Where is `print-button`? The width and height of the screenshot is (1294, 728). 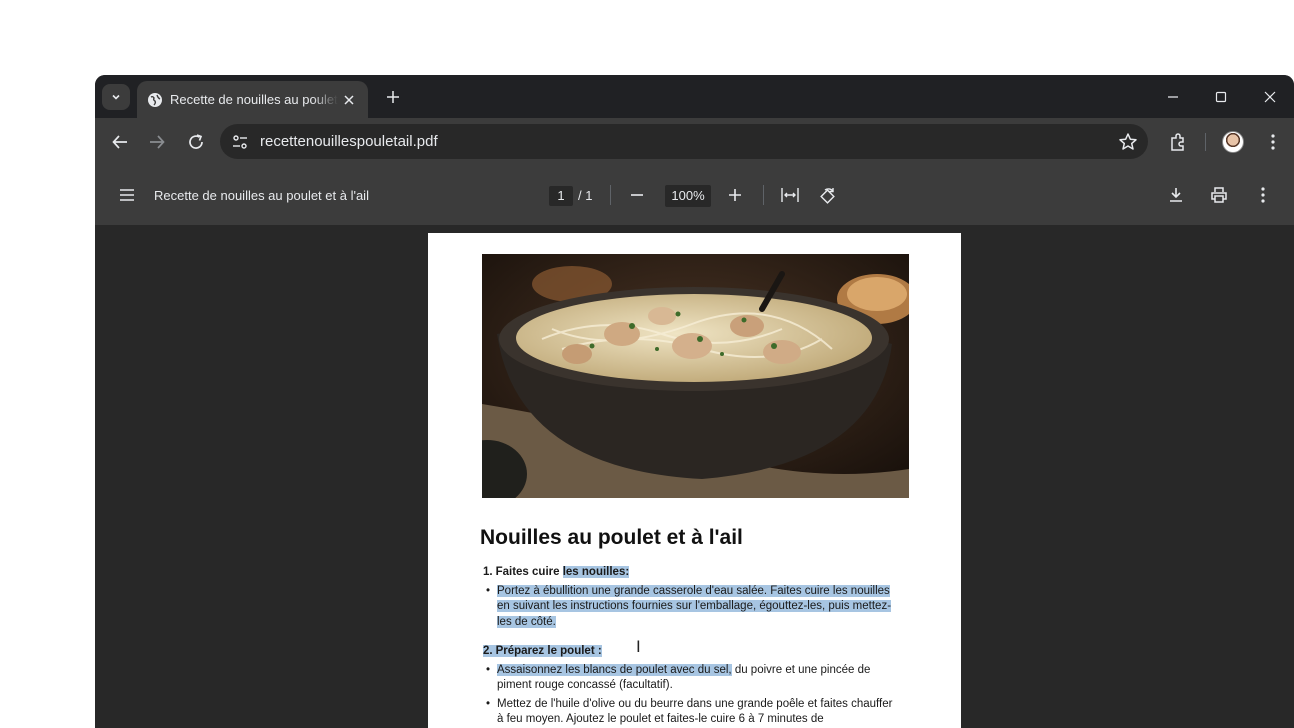 print-button is located at coordinates (1219, 195).